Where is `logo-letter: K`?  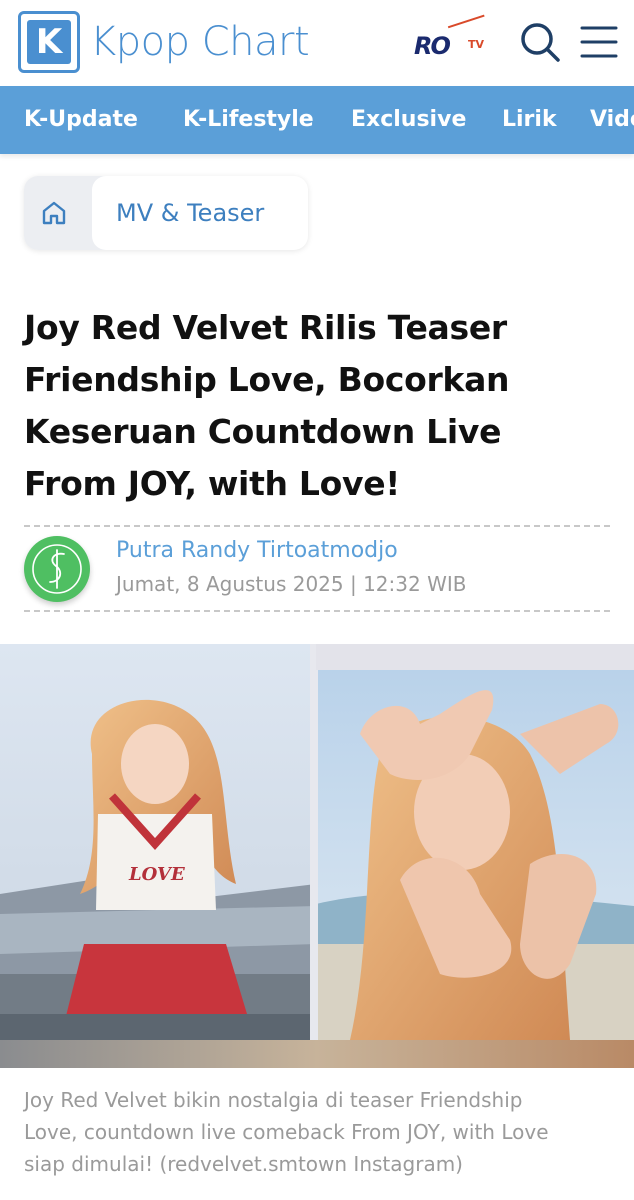 logo-letter: K is located at coordinates (49, 42).